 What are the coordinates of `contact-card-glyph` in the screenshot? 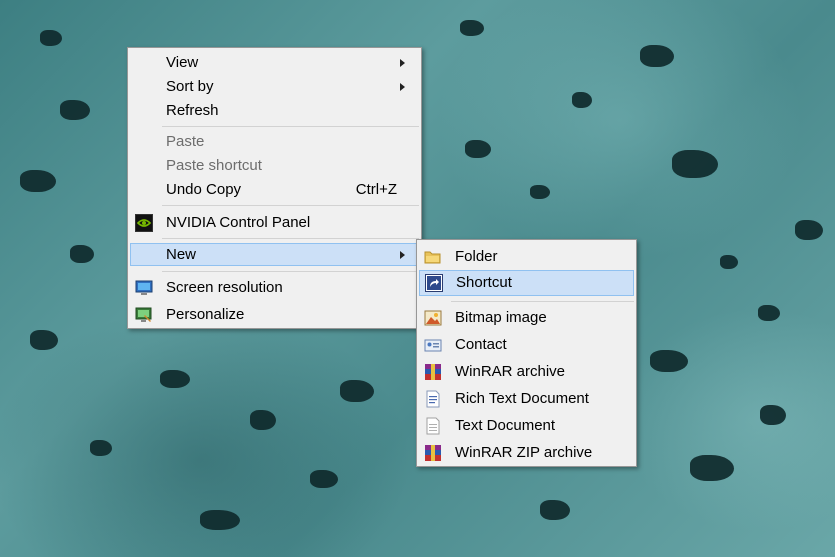 It's located at (433, 345).